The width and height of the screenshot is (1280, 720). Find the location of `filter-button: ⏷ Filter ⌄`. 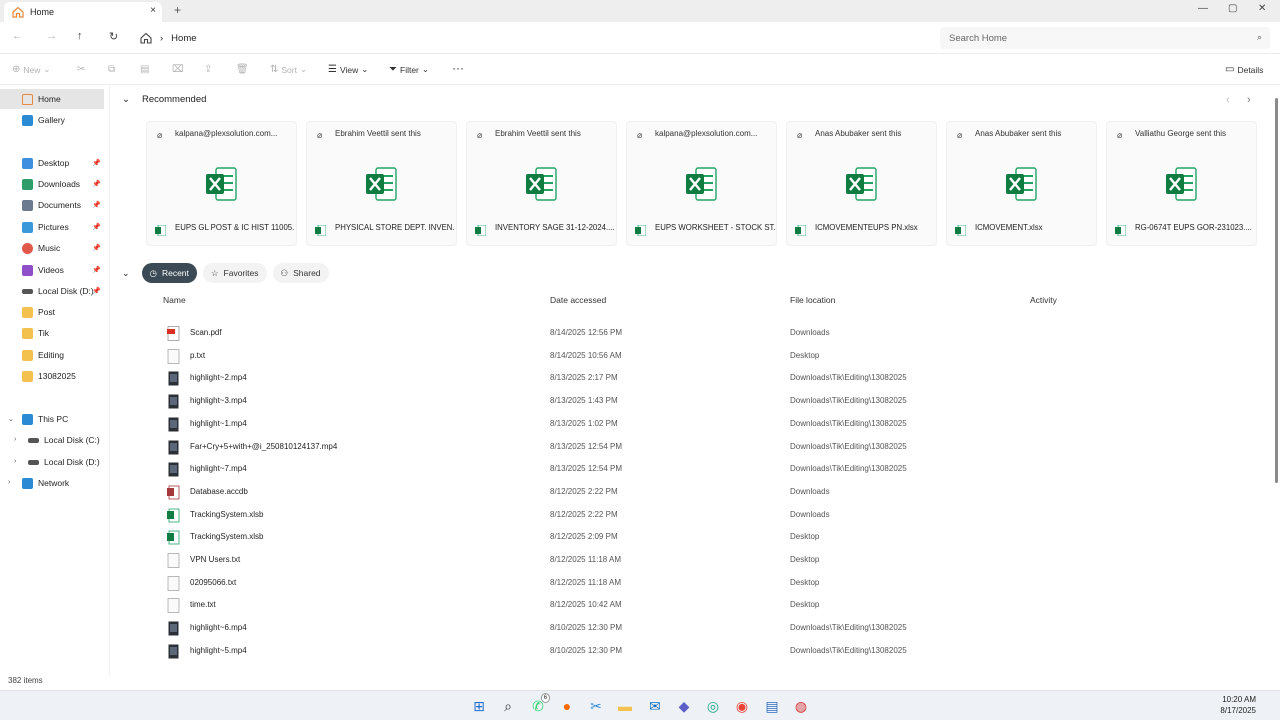

filter-button: ⏷ Filter ⌄ is located at coordinates (409, 69).